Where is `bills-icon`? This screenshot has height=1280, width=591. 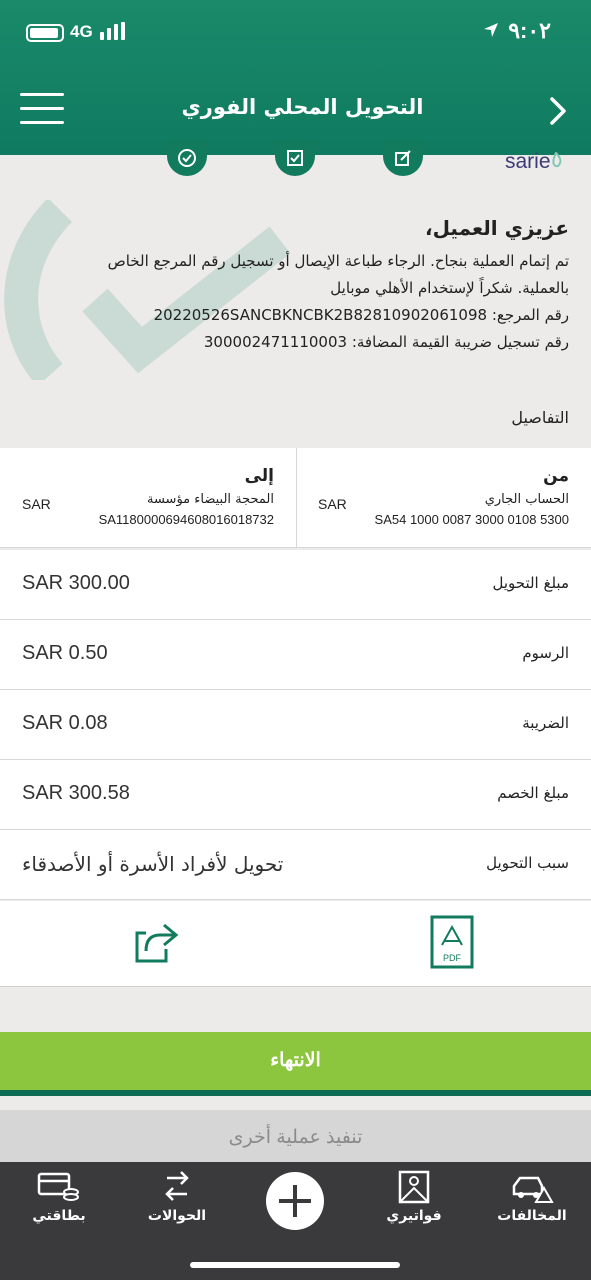
bills-icon is located at coordinates (414, 1187).